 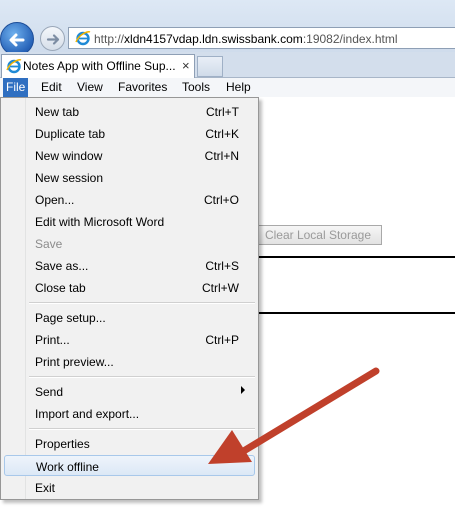 What do you see at coordinates (17, 39) in the screenshot?
I see `back-button` at bounding box center [17, 39].